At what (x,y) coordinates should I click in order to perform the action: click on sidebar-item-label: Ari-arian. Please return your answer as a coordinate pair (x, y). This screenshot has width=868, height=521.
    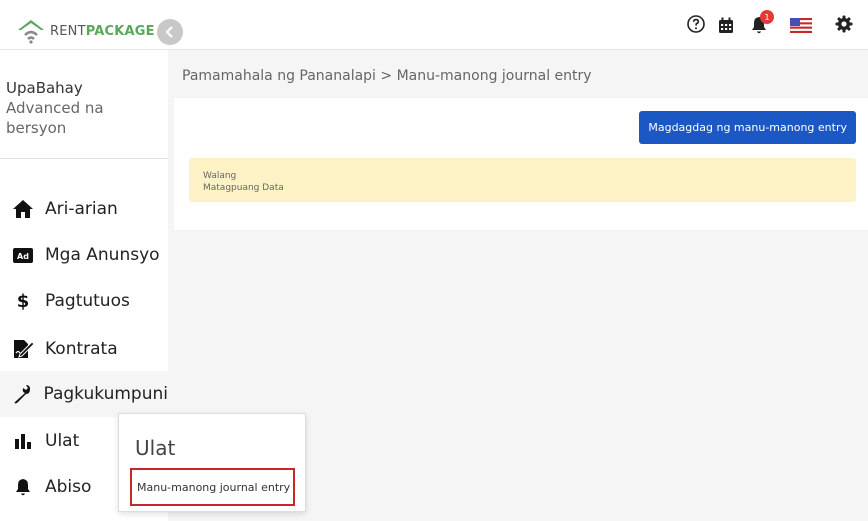
    Looking at the image, I should click on (81, 209).